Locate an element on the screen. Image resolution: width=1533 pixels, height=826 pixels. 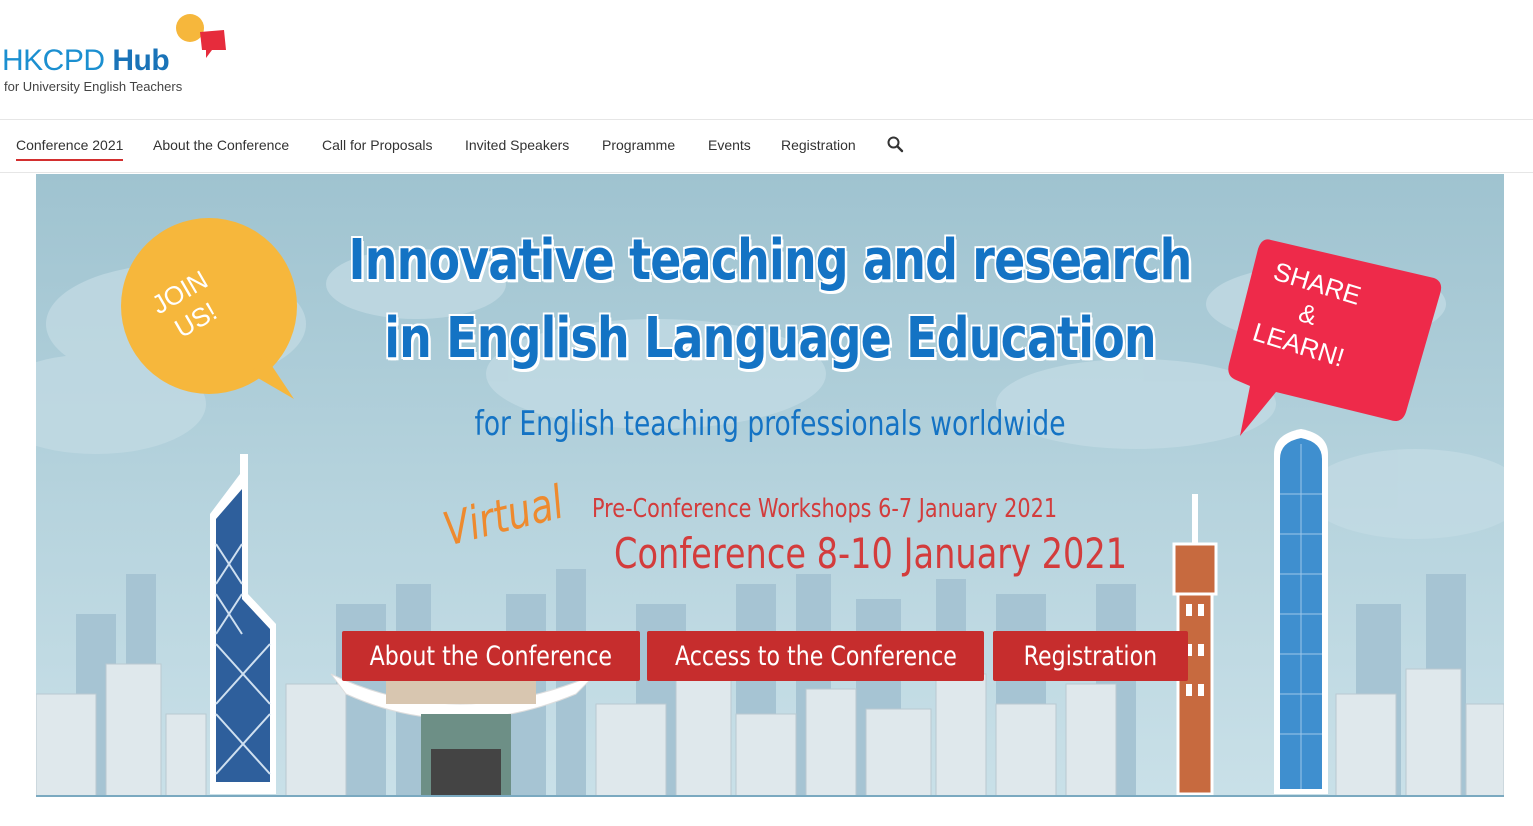
nav-item-programme: Programme is located at coordinates (638, 145).